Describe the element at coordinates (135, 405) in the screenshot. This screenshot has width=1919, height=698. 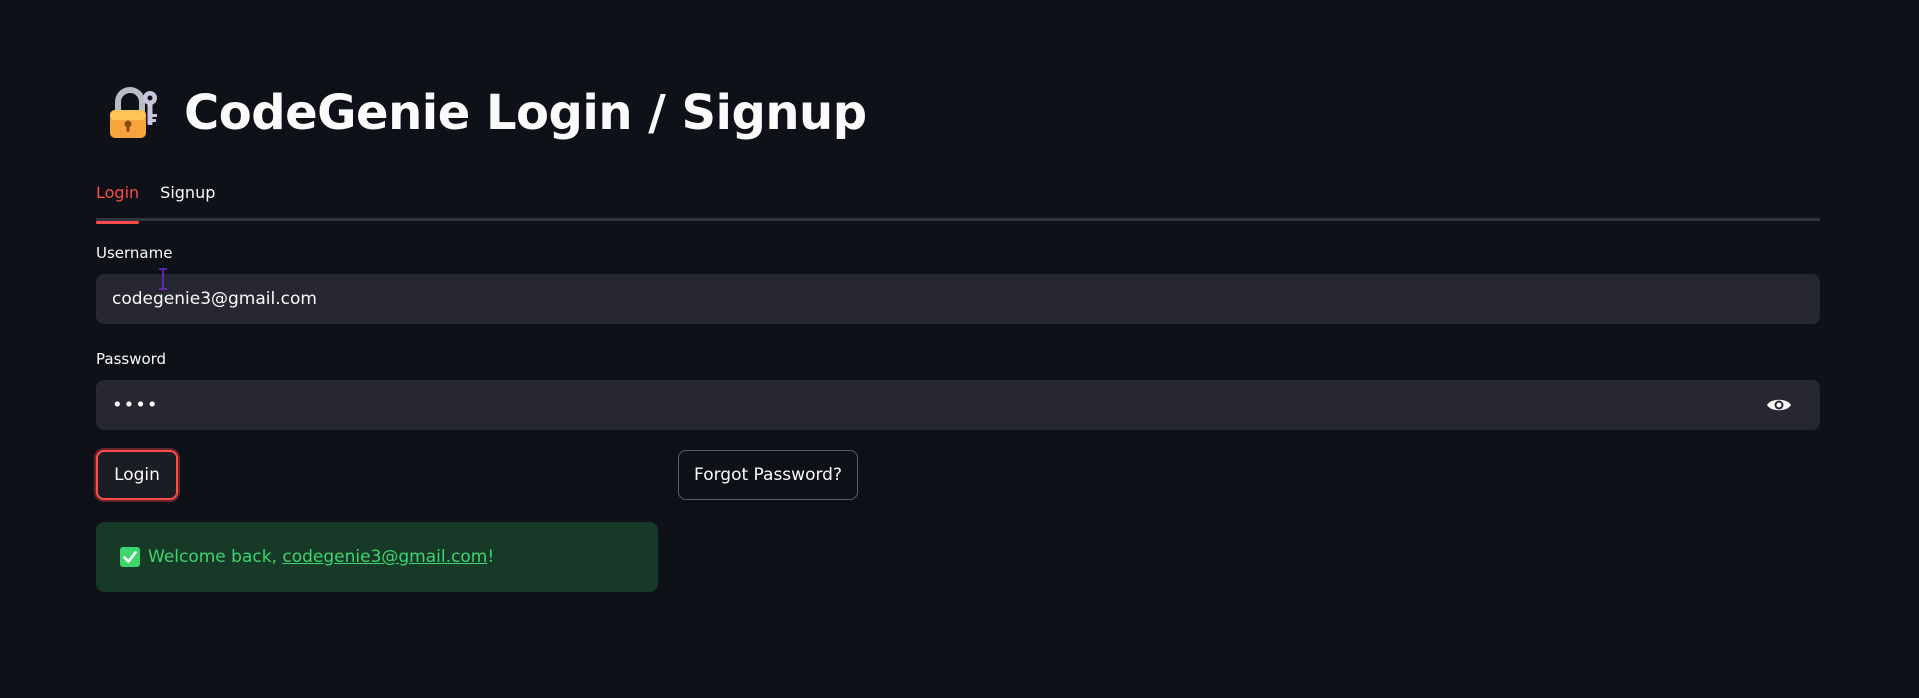
I see `password-masked-value: ••••` at that location.